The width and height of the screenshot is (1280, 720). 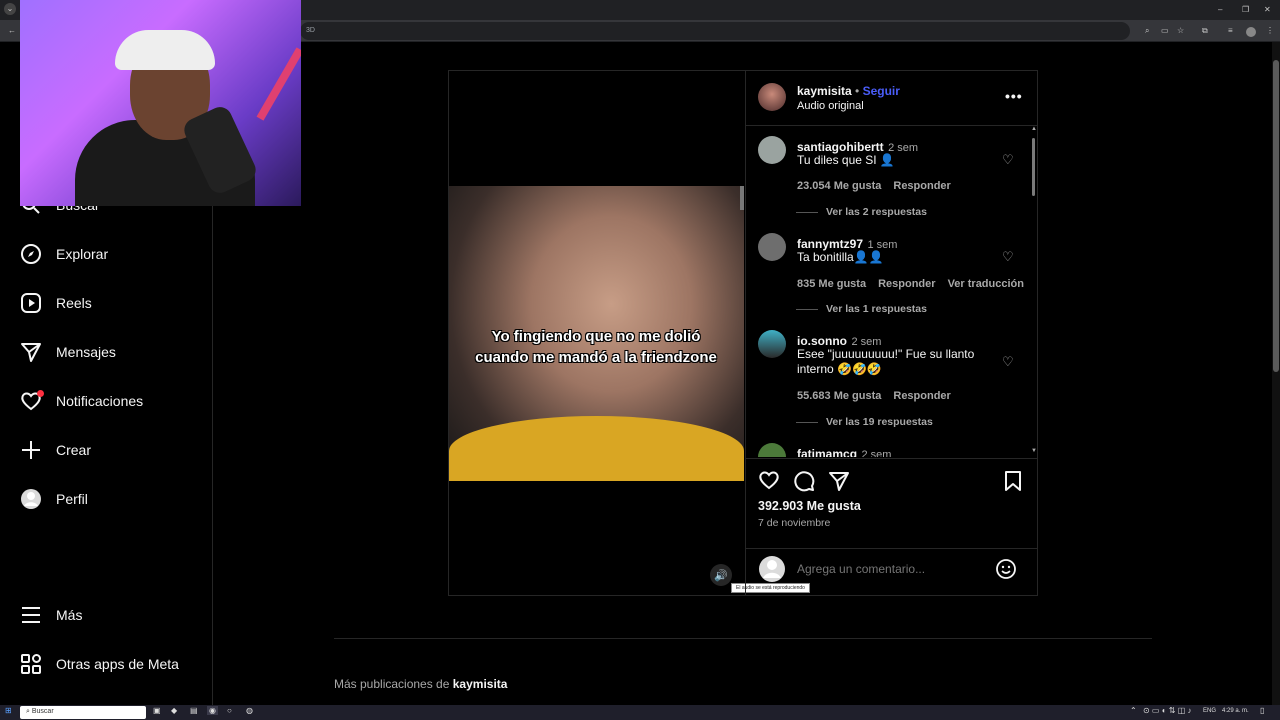 I want to click on translate-button: Ver traducción, so click(x=986, y=284).